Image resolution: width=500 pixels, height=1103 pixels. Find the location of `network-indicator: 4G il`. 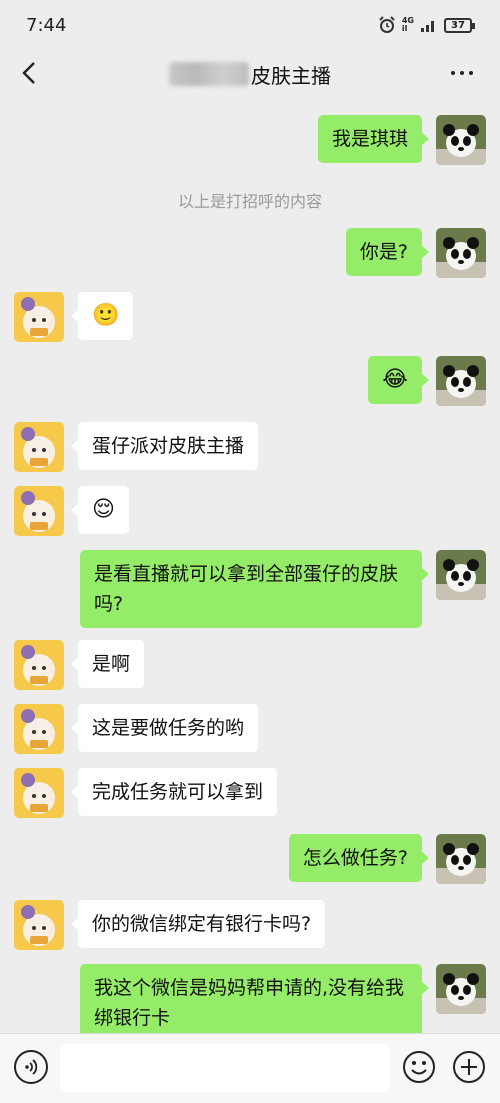

network-indicator: 4G il is located at coordinates (407, 24).